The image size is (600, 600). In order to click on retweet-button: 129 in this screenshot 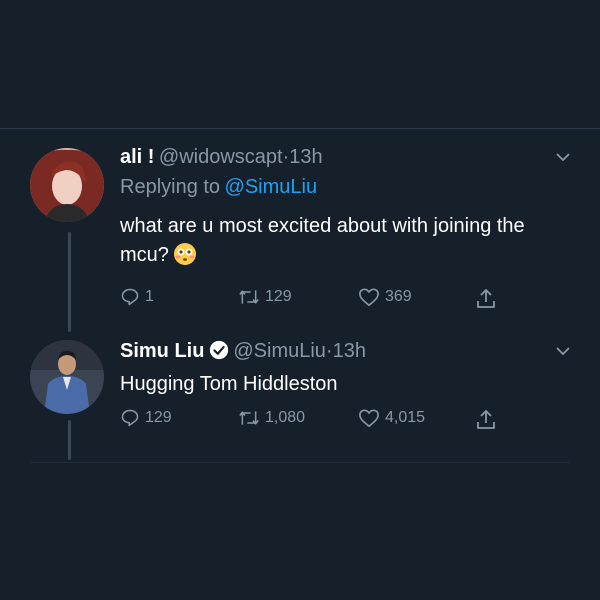, I will do `click(265, 297)`.